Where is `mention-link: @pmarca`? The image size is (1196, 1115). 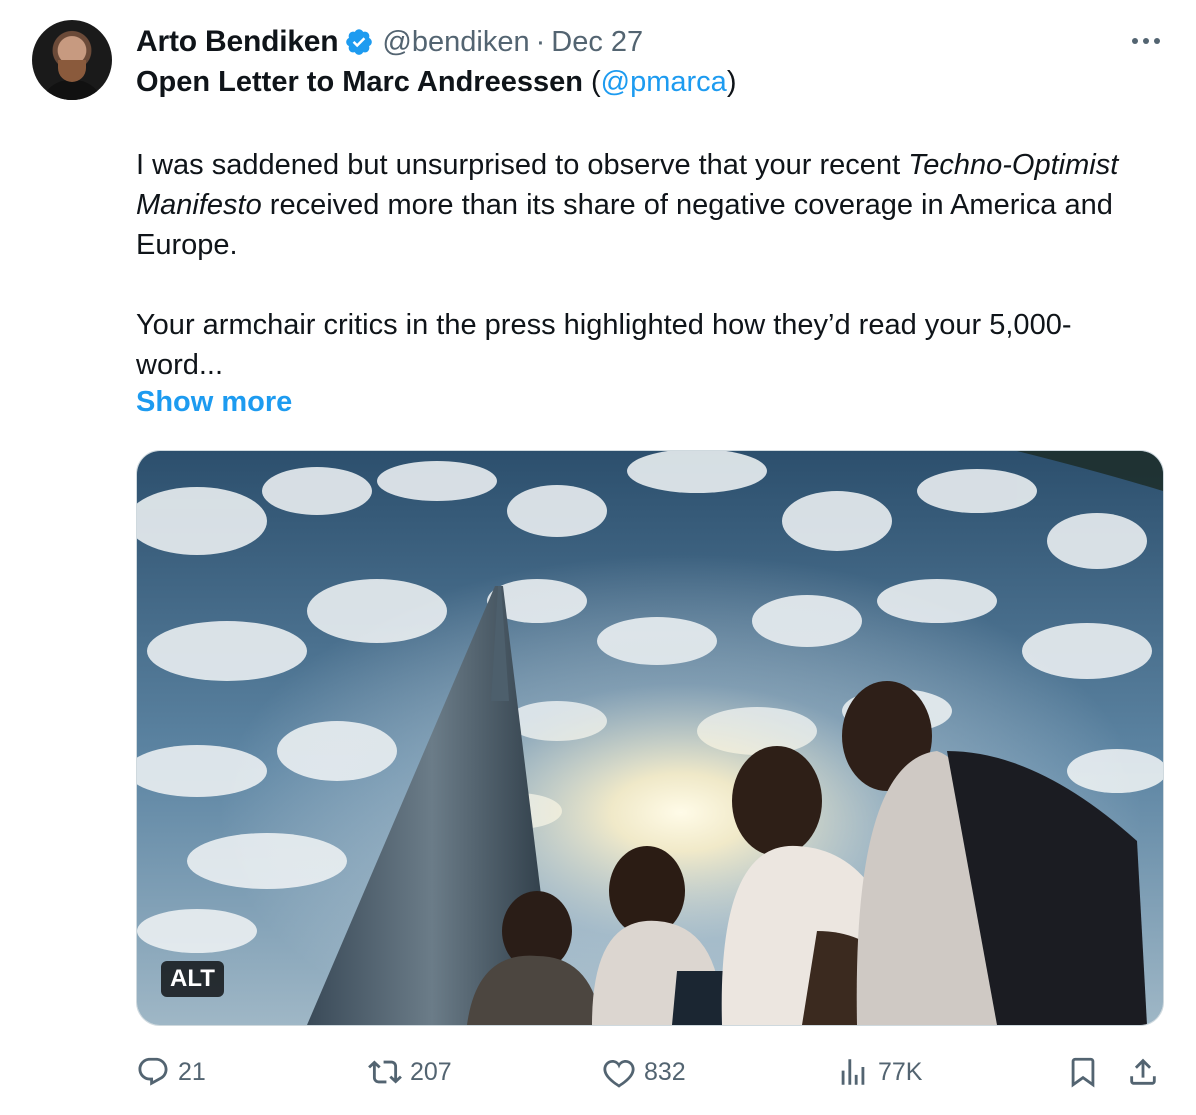 mention-link: @pmarca is located at coordinates (664, 82).